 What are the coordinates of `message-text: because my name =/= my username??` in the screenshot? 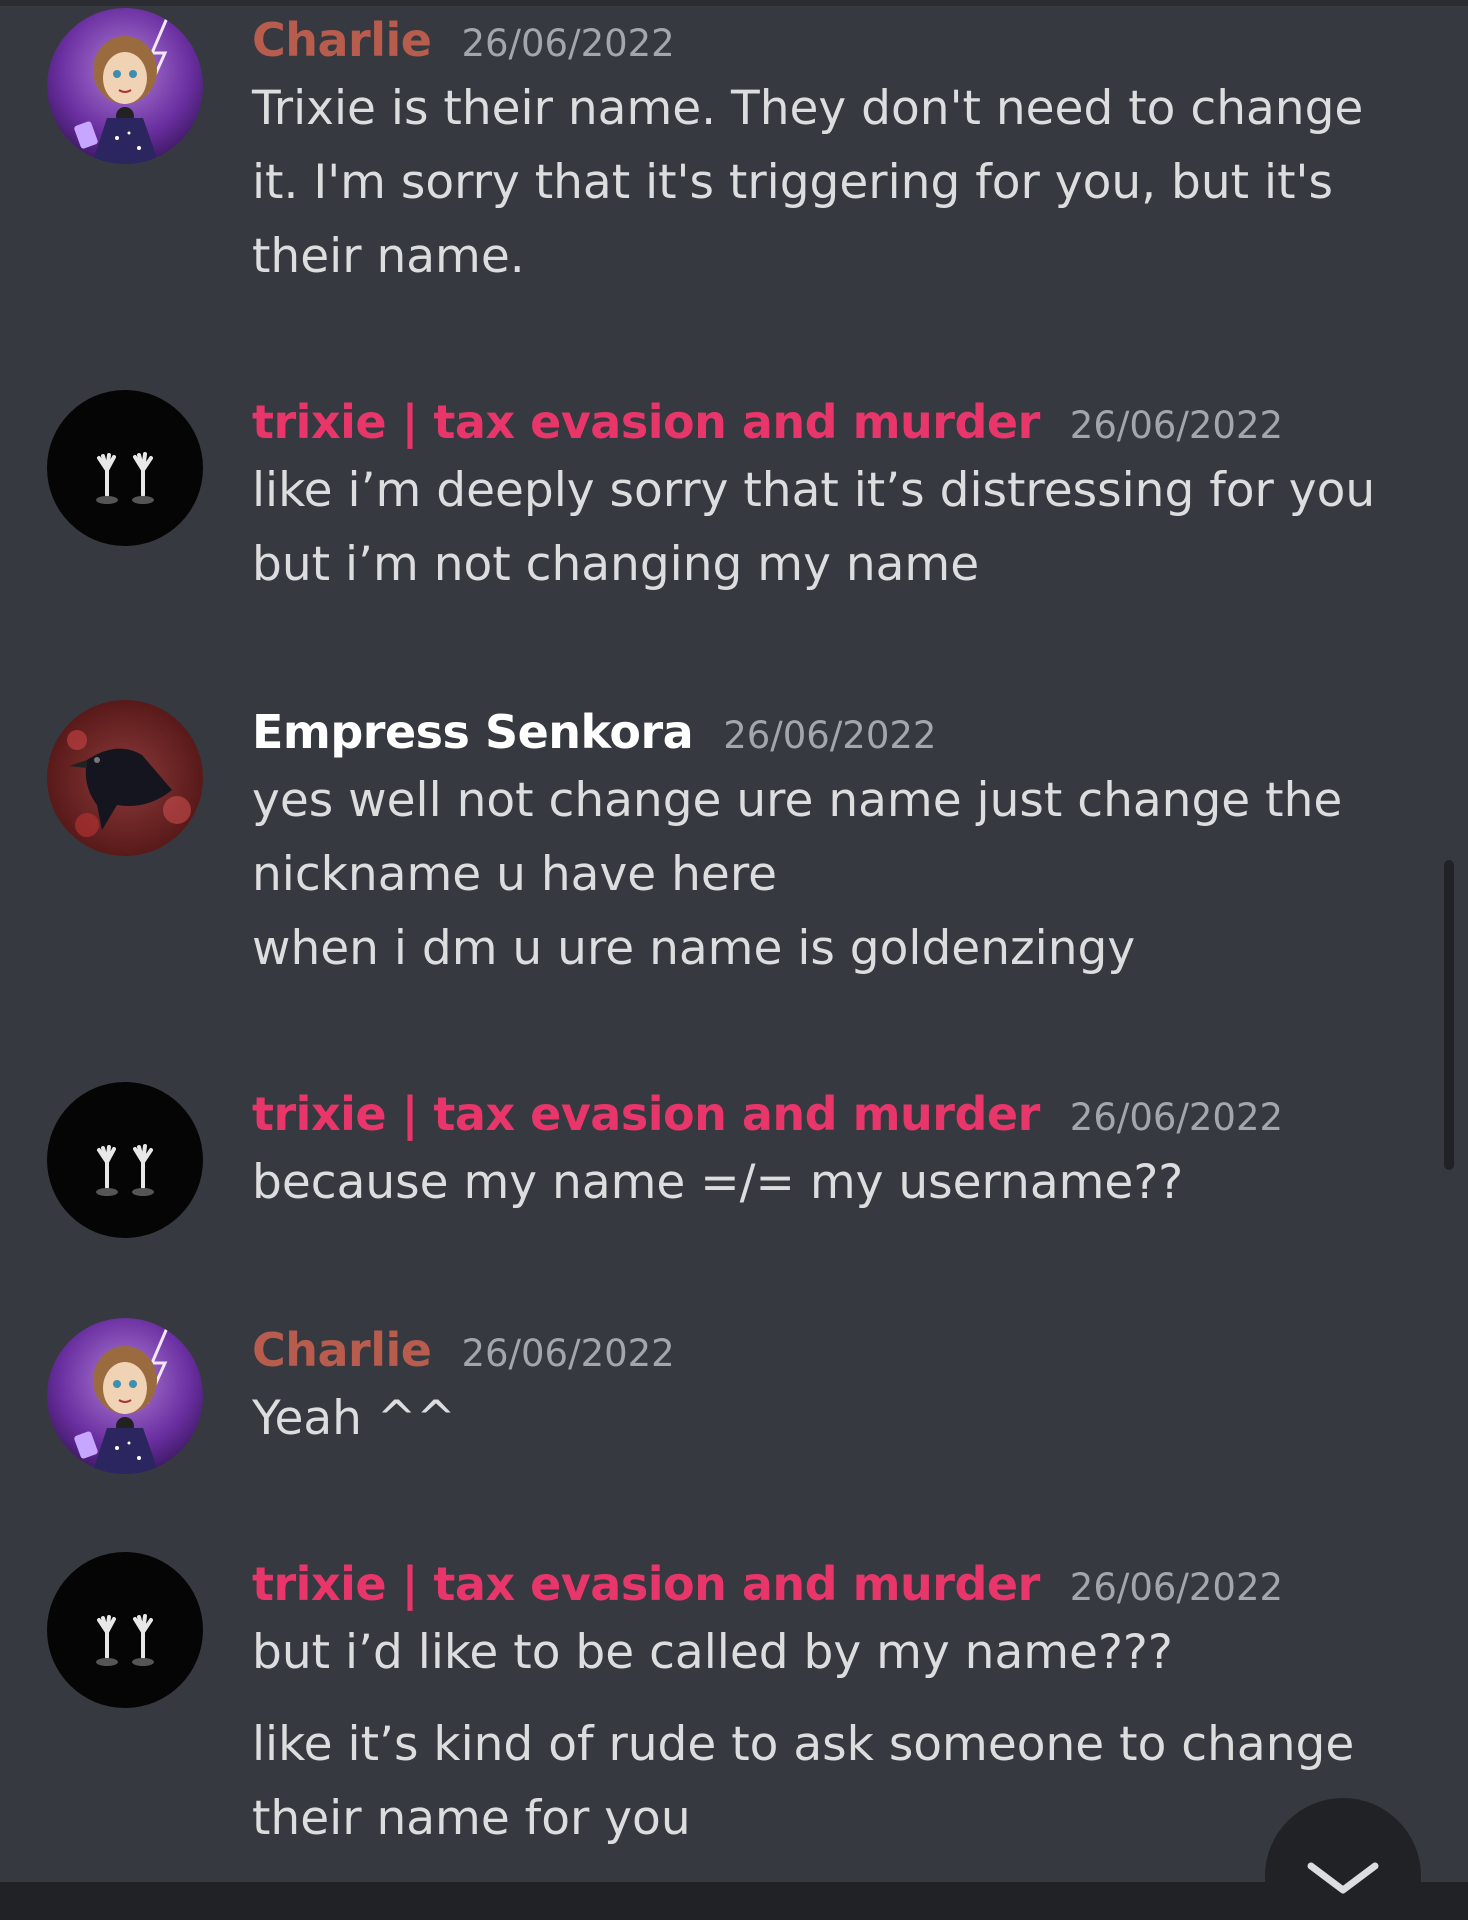 It's located at (718, 1182).